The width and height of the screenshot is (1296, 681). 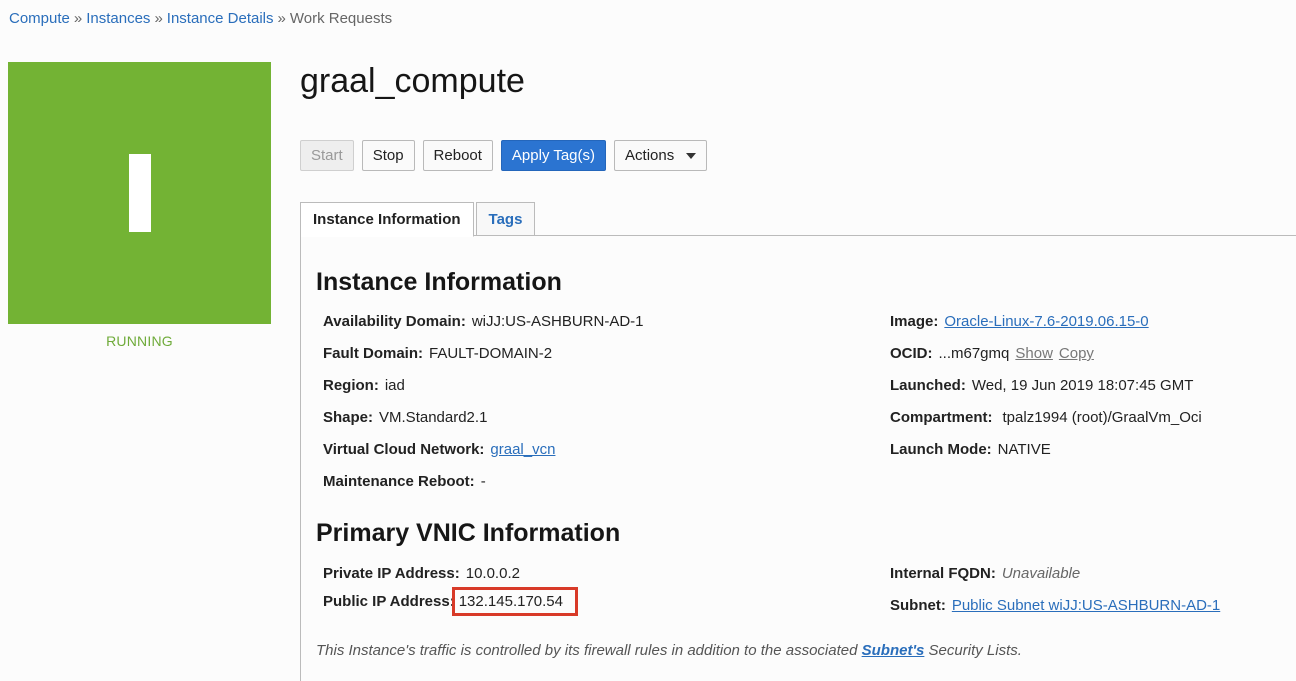 I want to click on field-label: OCID:, so click(x=911, y=353).